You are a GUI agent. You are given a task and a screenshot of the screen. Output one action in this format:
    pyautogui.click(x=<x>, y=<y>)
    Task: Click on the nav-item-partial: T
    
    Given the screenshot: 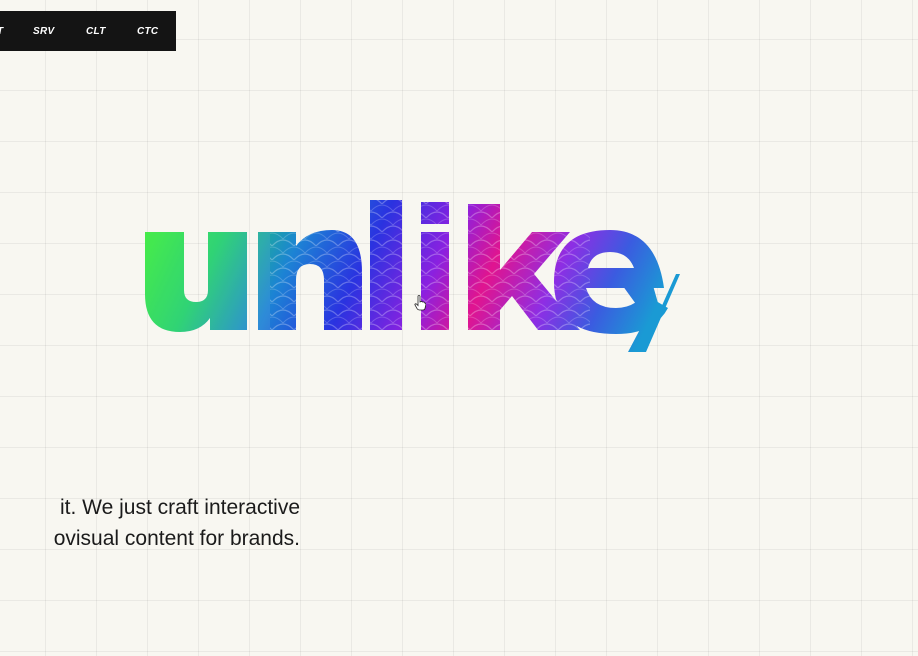 What is the action you would take?
    pyautogui.click(x=1, y=31)
    